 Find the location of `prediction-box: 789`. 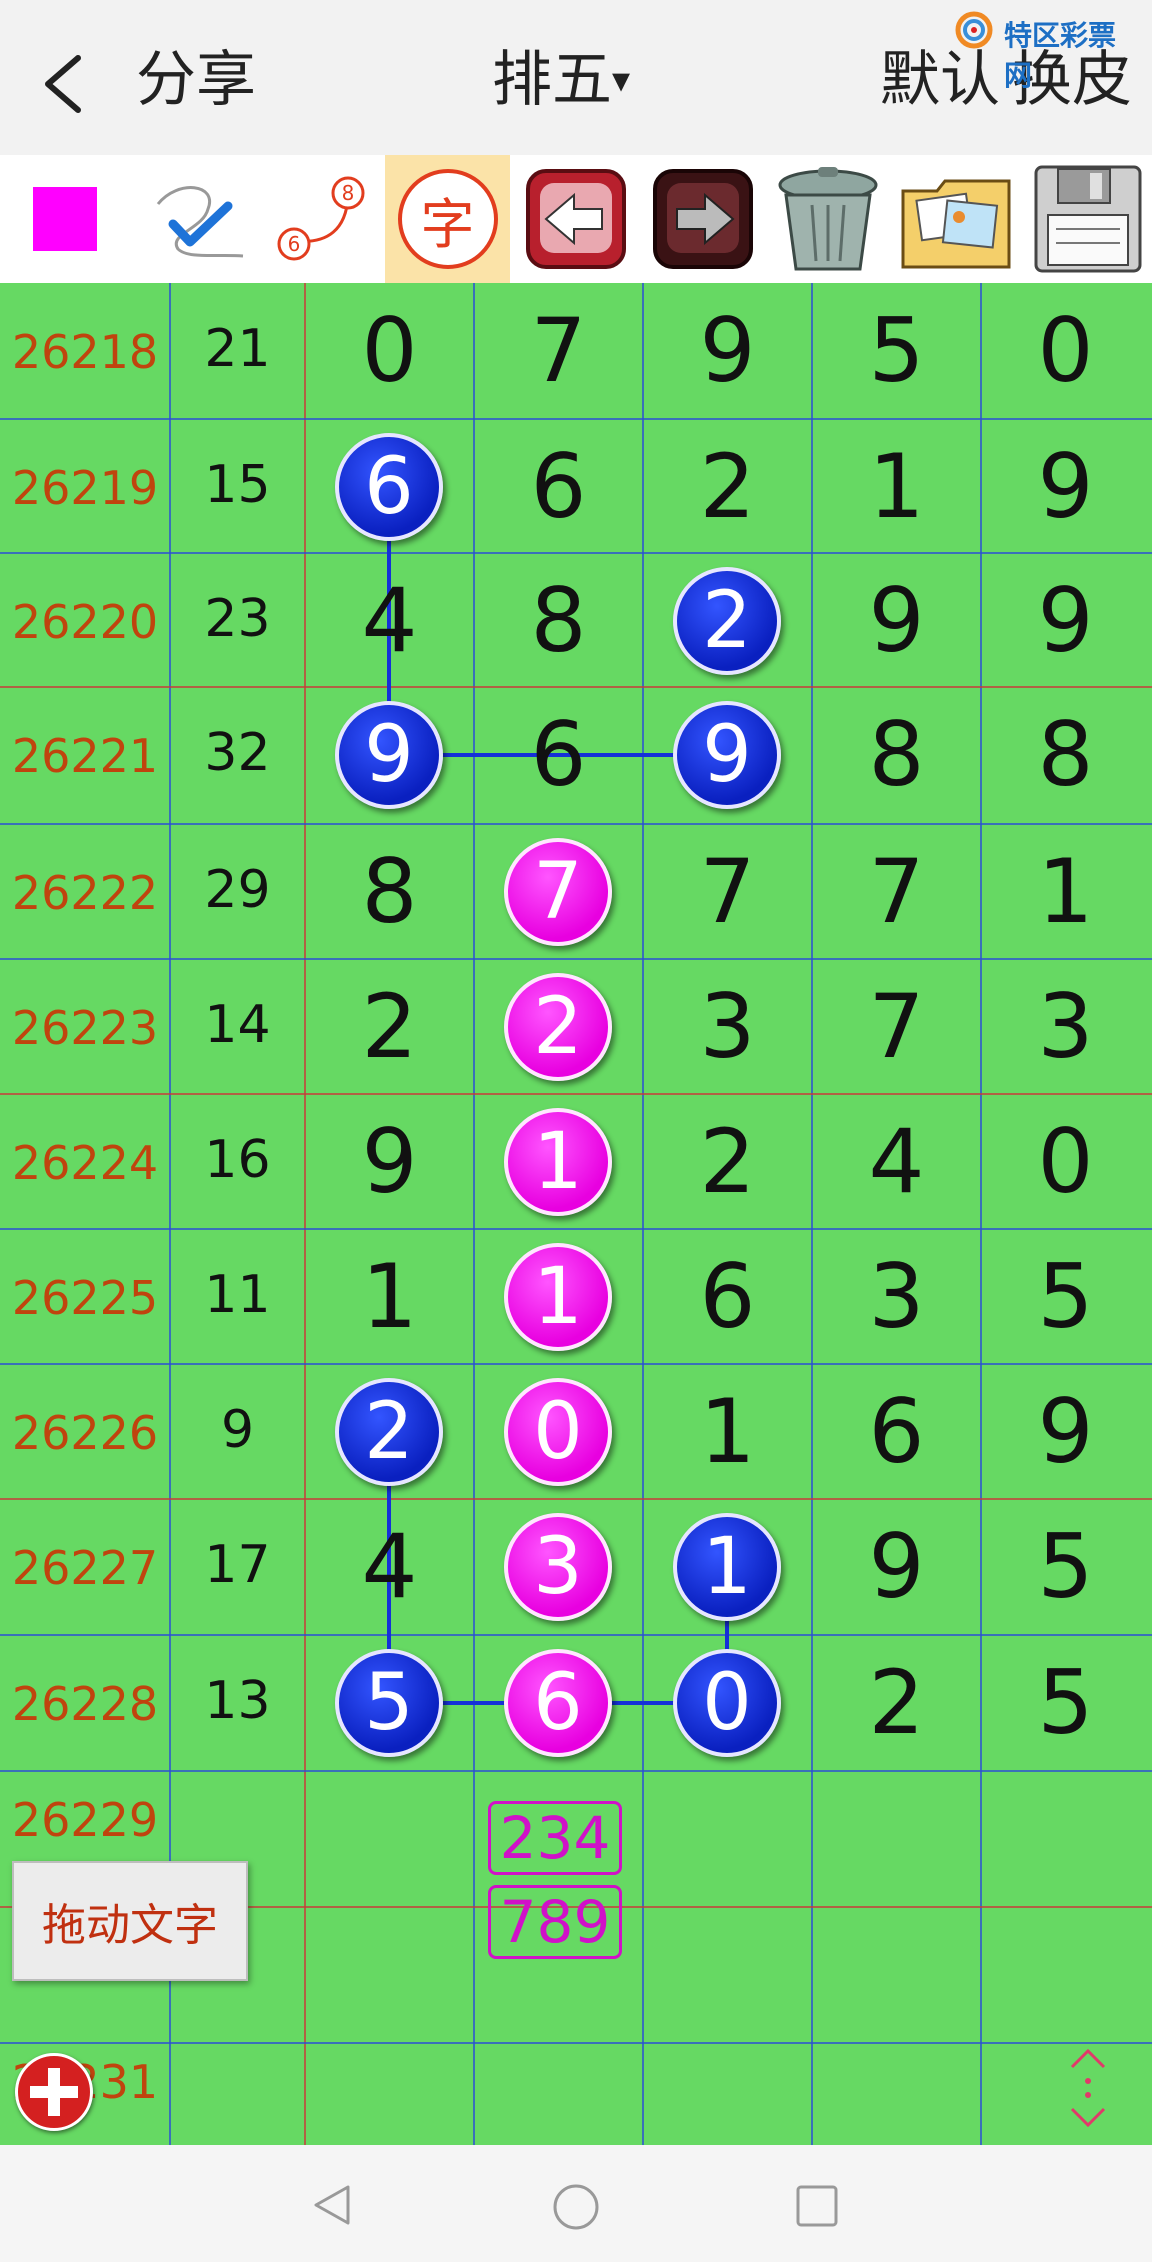

prediction-box: 789 is located at coordinates (555, 1922).